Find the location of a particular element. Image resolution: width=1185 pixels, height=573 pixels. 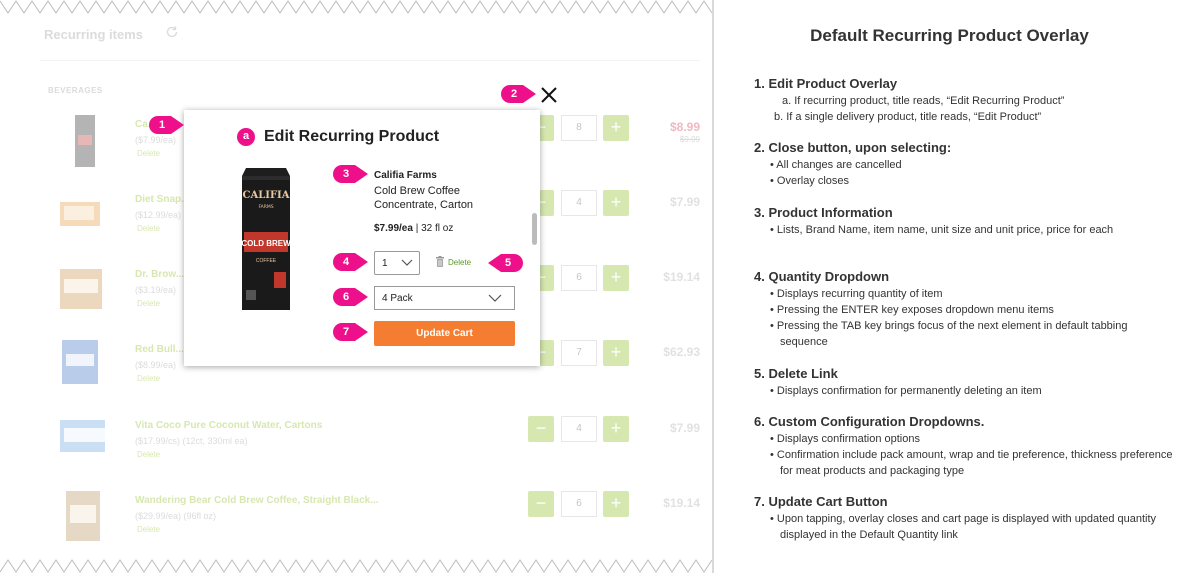

callout-4: 4 is located at coordinates (350, 262).